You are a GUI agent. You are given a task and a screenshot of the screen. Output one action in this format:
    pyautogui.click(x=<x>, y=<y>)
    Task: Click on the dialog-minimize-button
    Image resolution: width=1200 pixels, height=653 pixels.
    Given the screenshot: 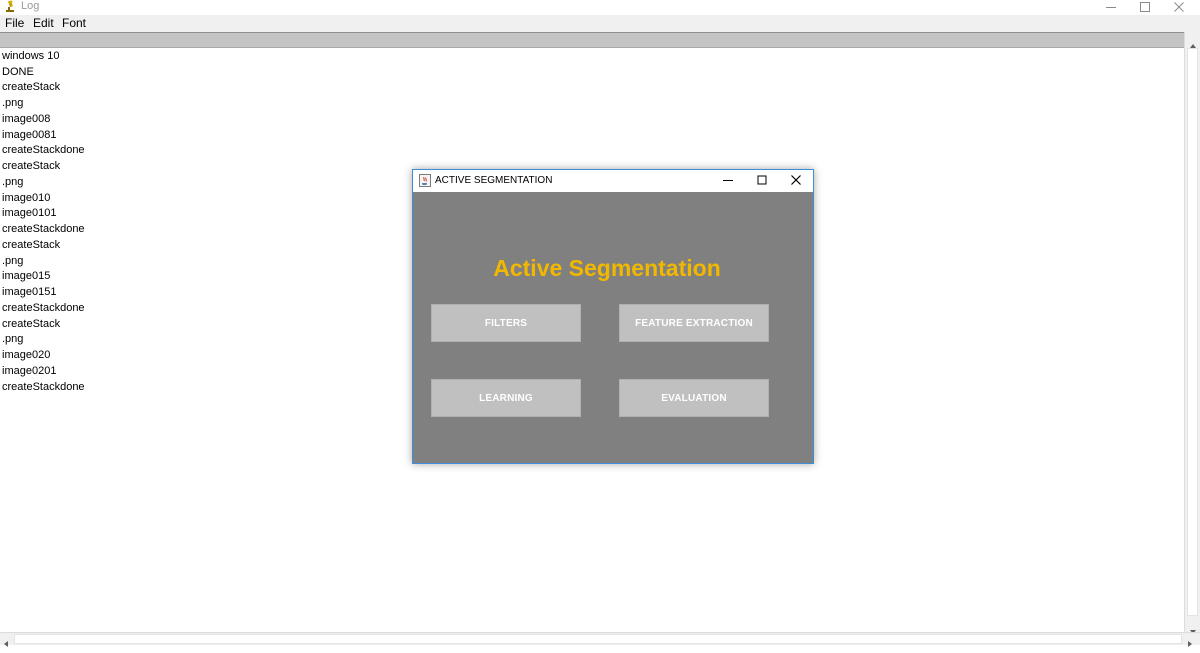 What is the action you would take?
    pyautogui.click(x=728, y=181)
    